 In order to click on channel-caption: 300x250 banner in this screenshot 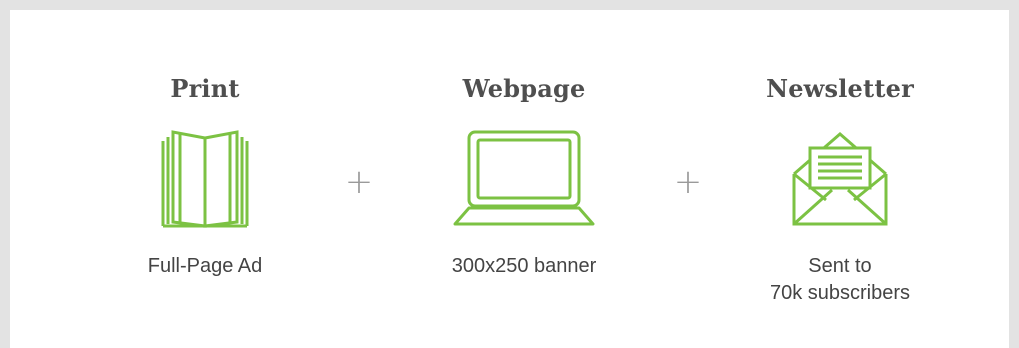, I will do `click(524, 266)`.